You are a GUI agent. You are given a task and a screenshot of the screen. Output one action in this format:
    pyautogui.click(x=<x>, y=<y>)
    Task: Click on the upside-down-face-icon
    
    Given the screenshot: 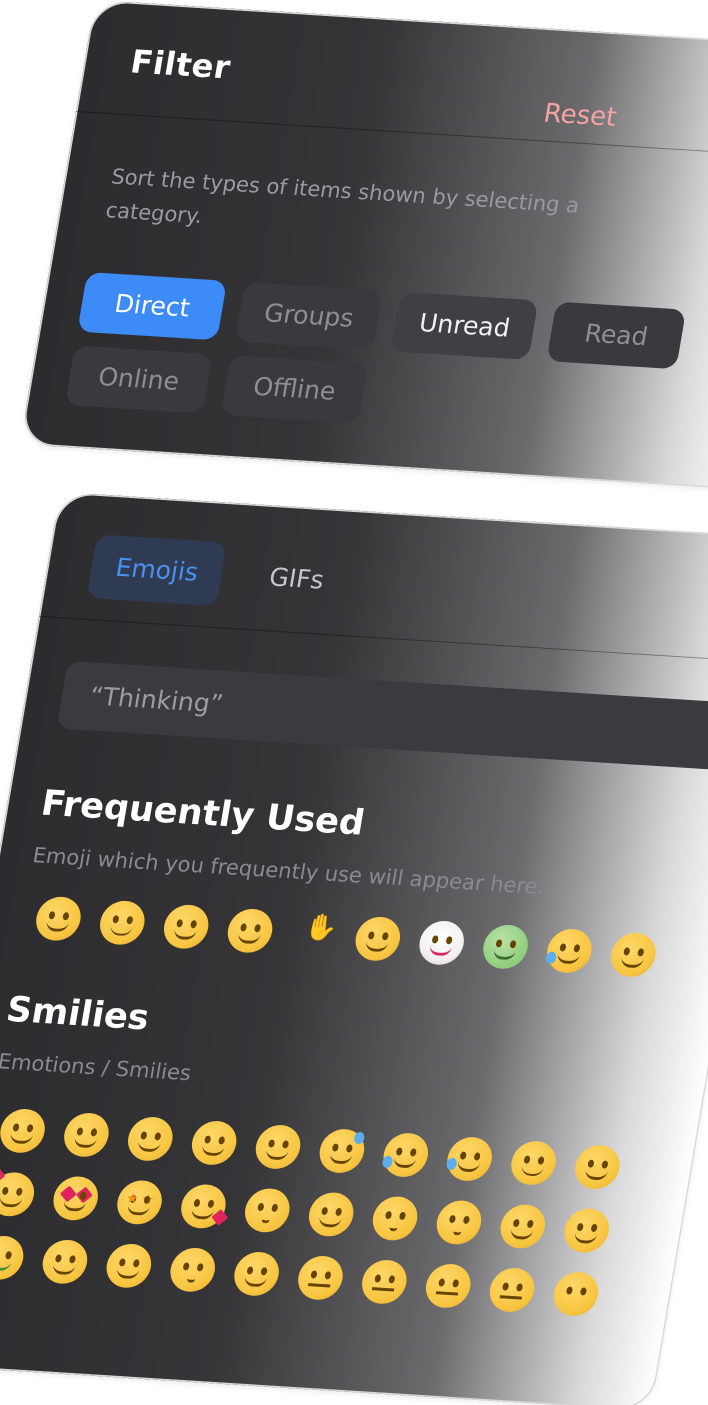 What is the action you would take?
    pyautogui.click(x=597, y=1167)
    